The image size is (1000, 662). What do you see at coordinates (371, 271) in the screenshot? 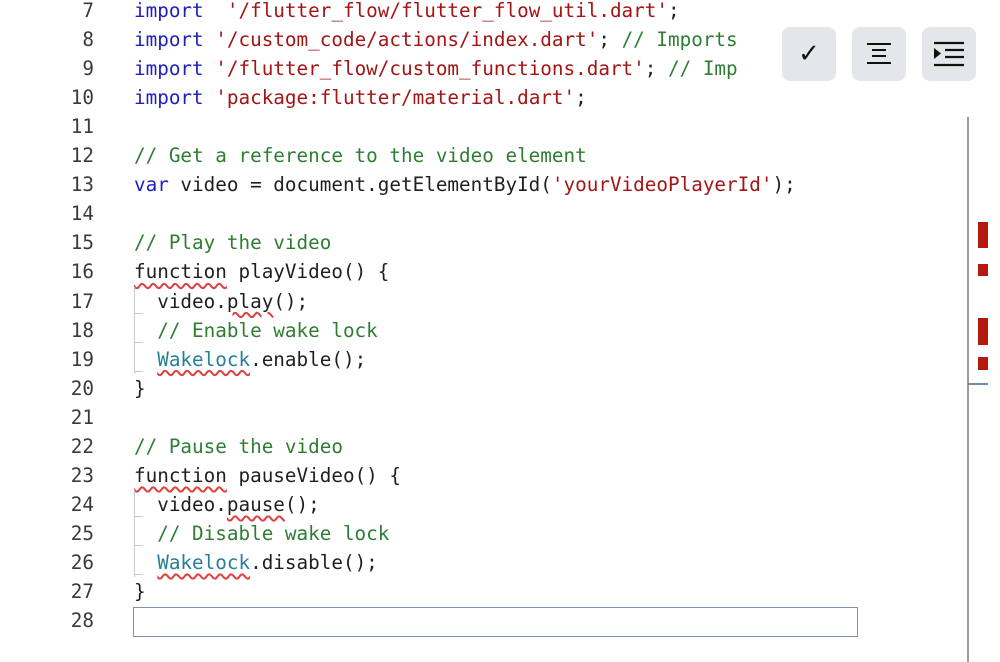
I see `code-line: 16 function playVideo() {` at bounding box center [371, 271].